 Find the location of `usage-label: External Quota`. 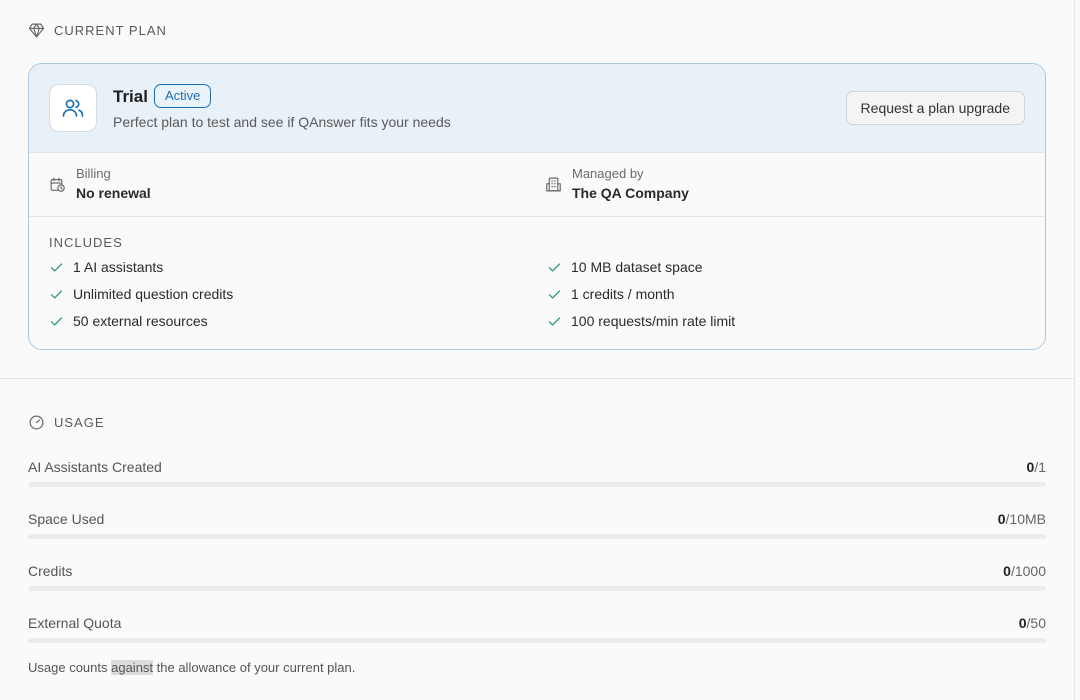

usage-label: External Quota is located at coordinates (75, 623).